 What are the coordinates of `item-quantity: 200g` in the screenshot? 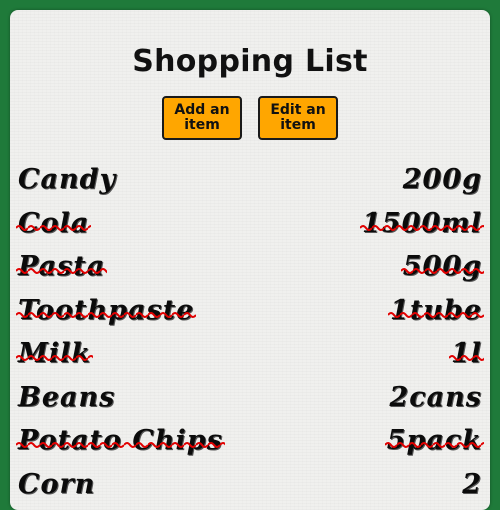 It's located at (442, 180).